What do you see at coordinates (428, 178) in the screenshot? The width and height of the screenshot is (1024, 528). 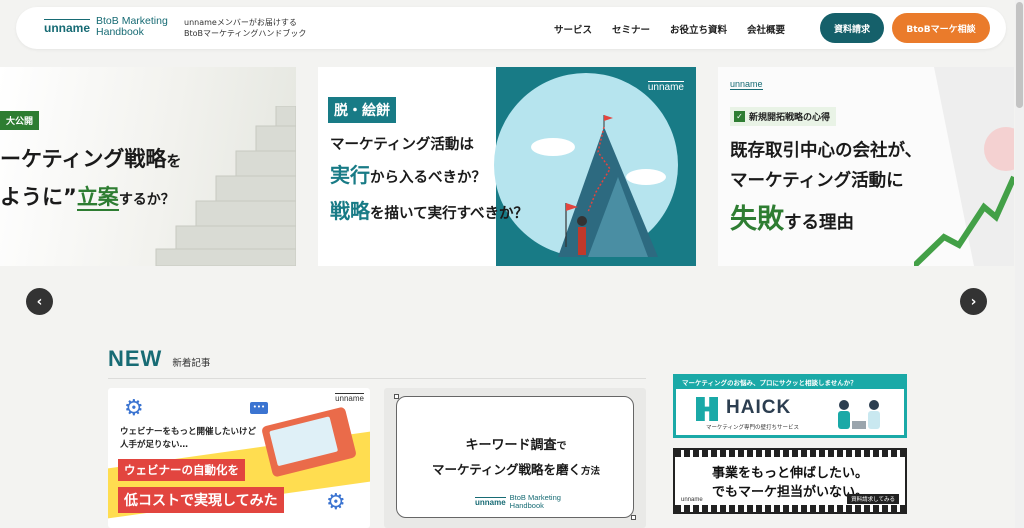 I see `slide-title-line2-text: から入るべきか？` at bounding box center [428, 178].